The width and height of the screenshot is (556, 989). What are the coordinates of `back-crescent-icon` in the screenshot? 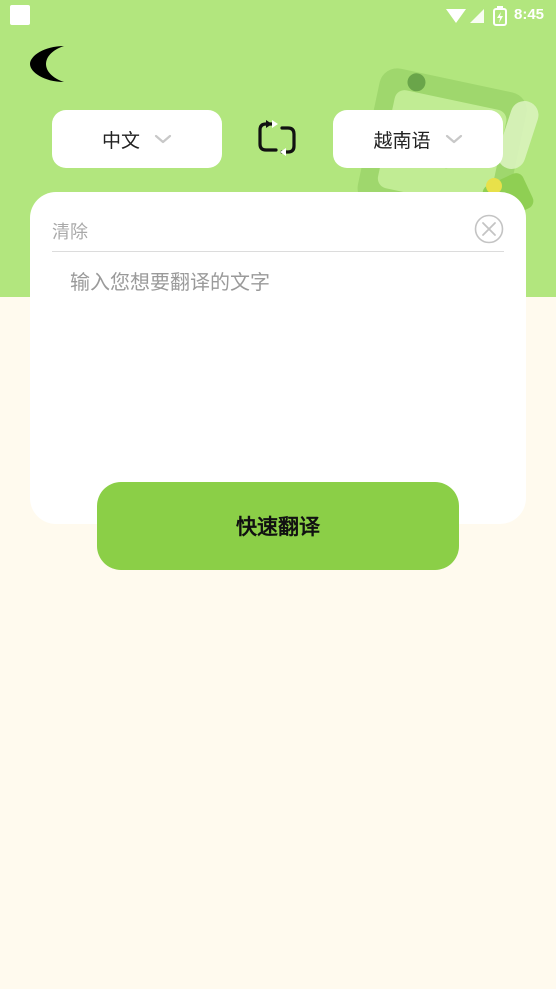 It's located at (47, 64).